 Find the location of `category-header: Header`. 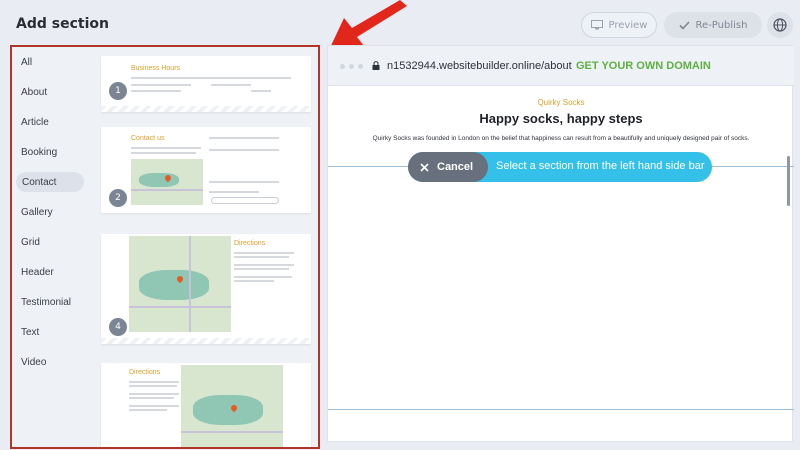

category-header: Header is located at coordinates (51, 272).